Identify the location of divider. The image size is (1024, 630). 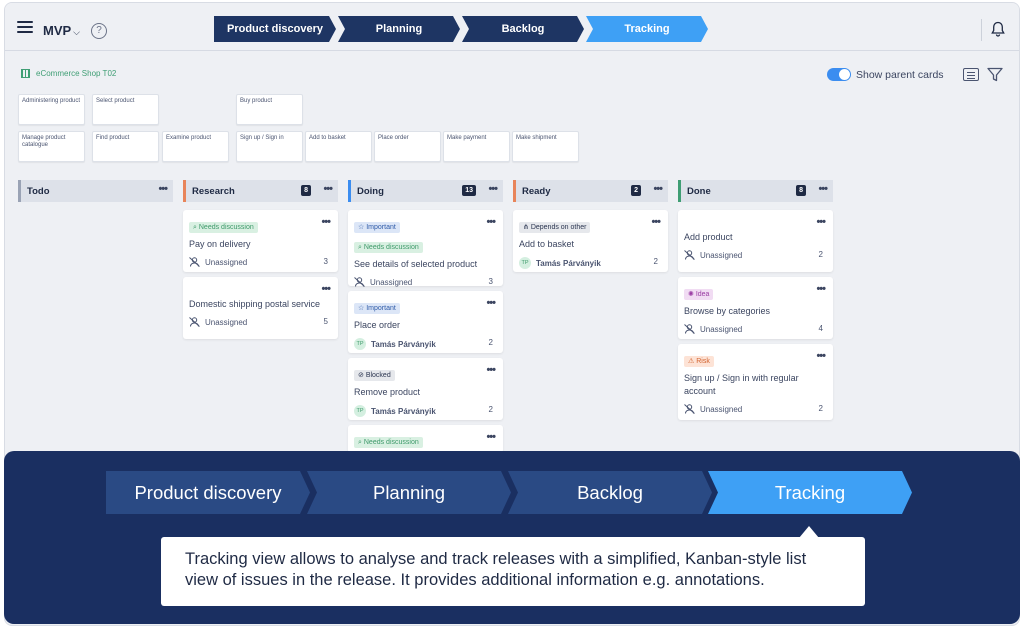
(981, 30).